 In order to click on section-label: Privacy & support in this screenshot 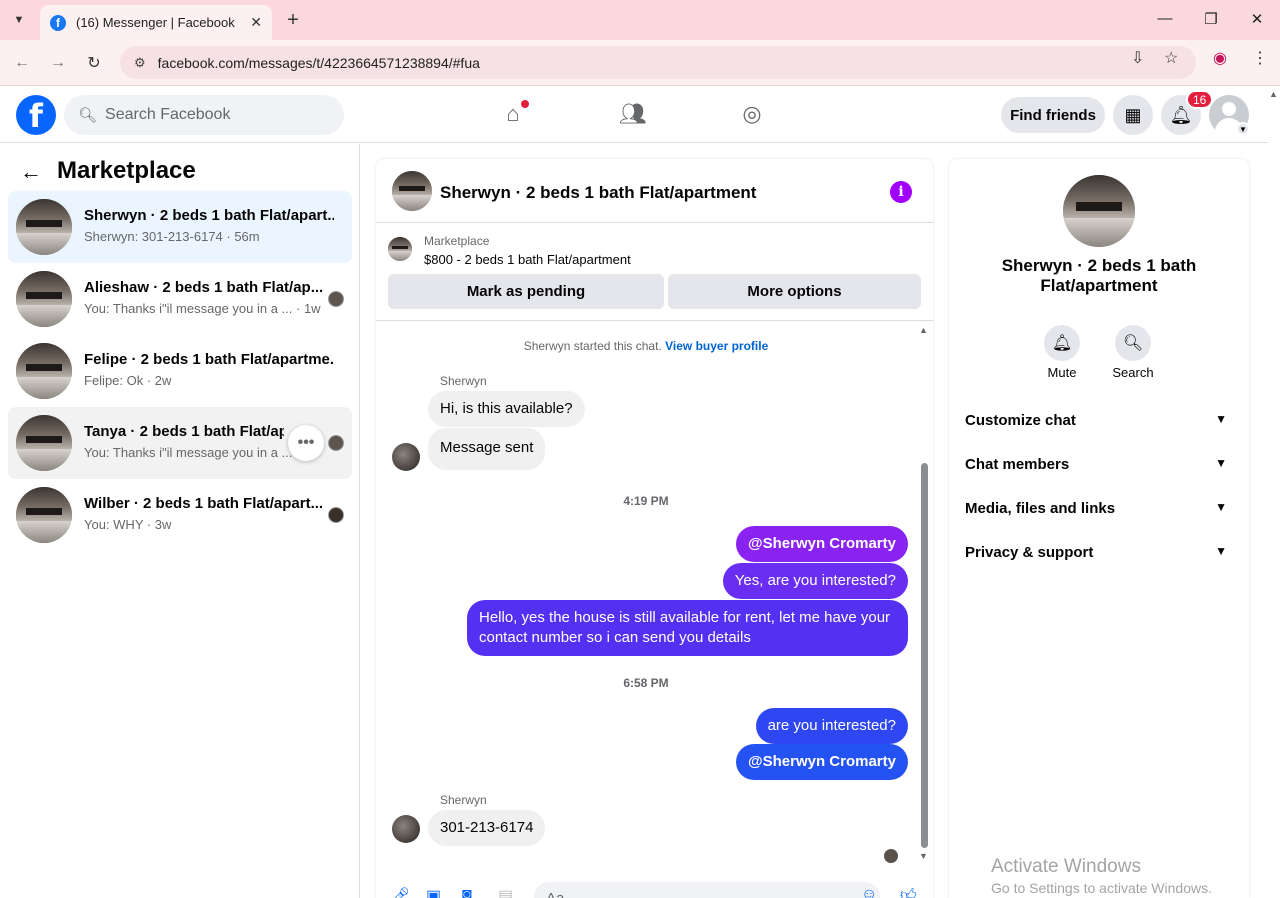, I will do `click(1029, 552)`.